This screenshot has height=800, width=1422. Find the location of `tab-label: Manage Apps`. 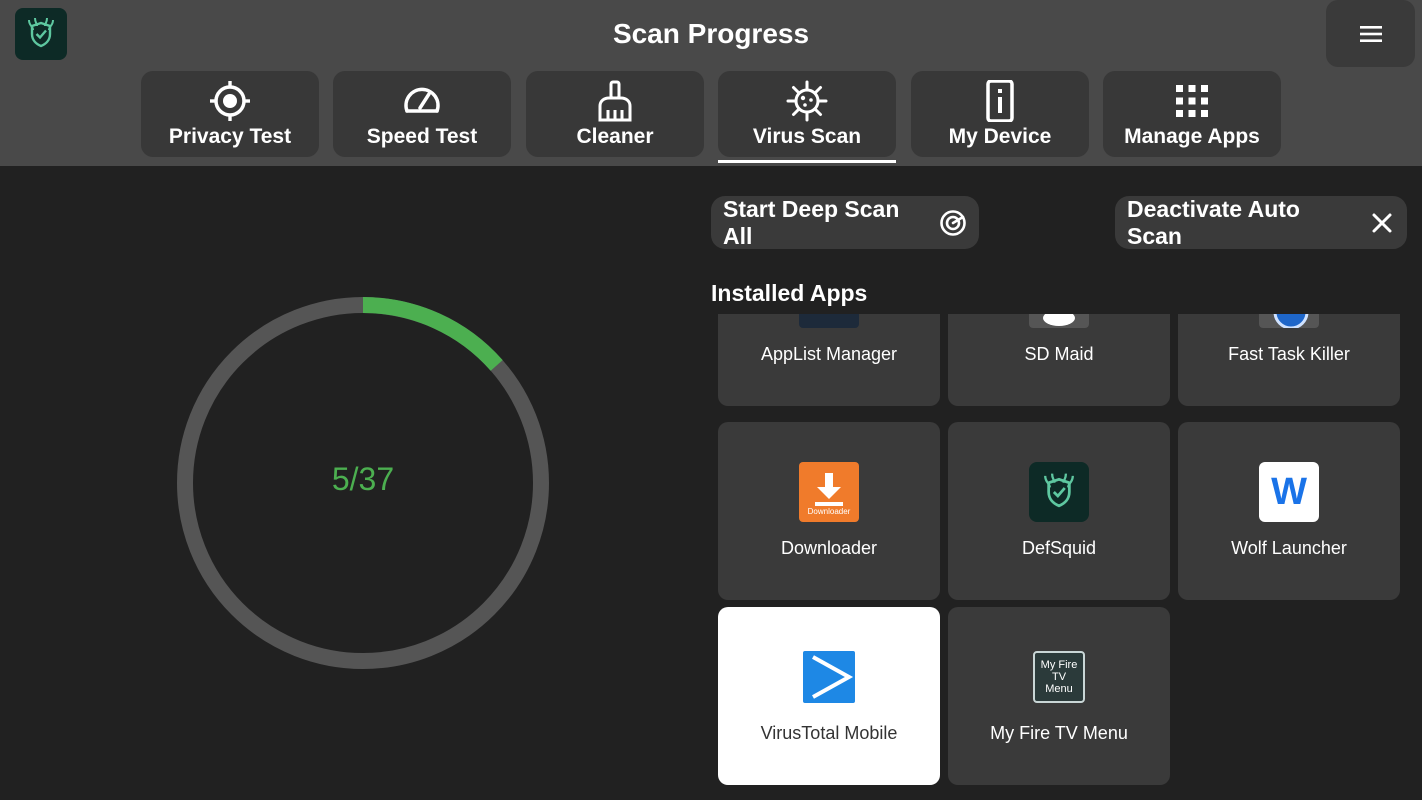

tab-label: Manage Apps is located at coordinates (1192, 136).